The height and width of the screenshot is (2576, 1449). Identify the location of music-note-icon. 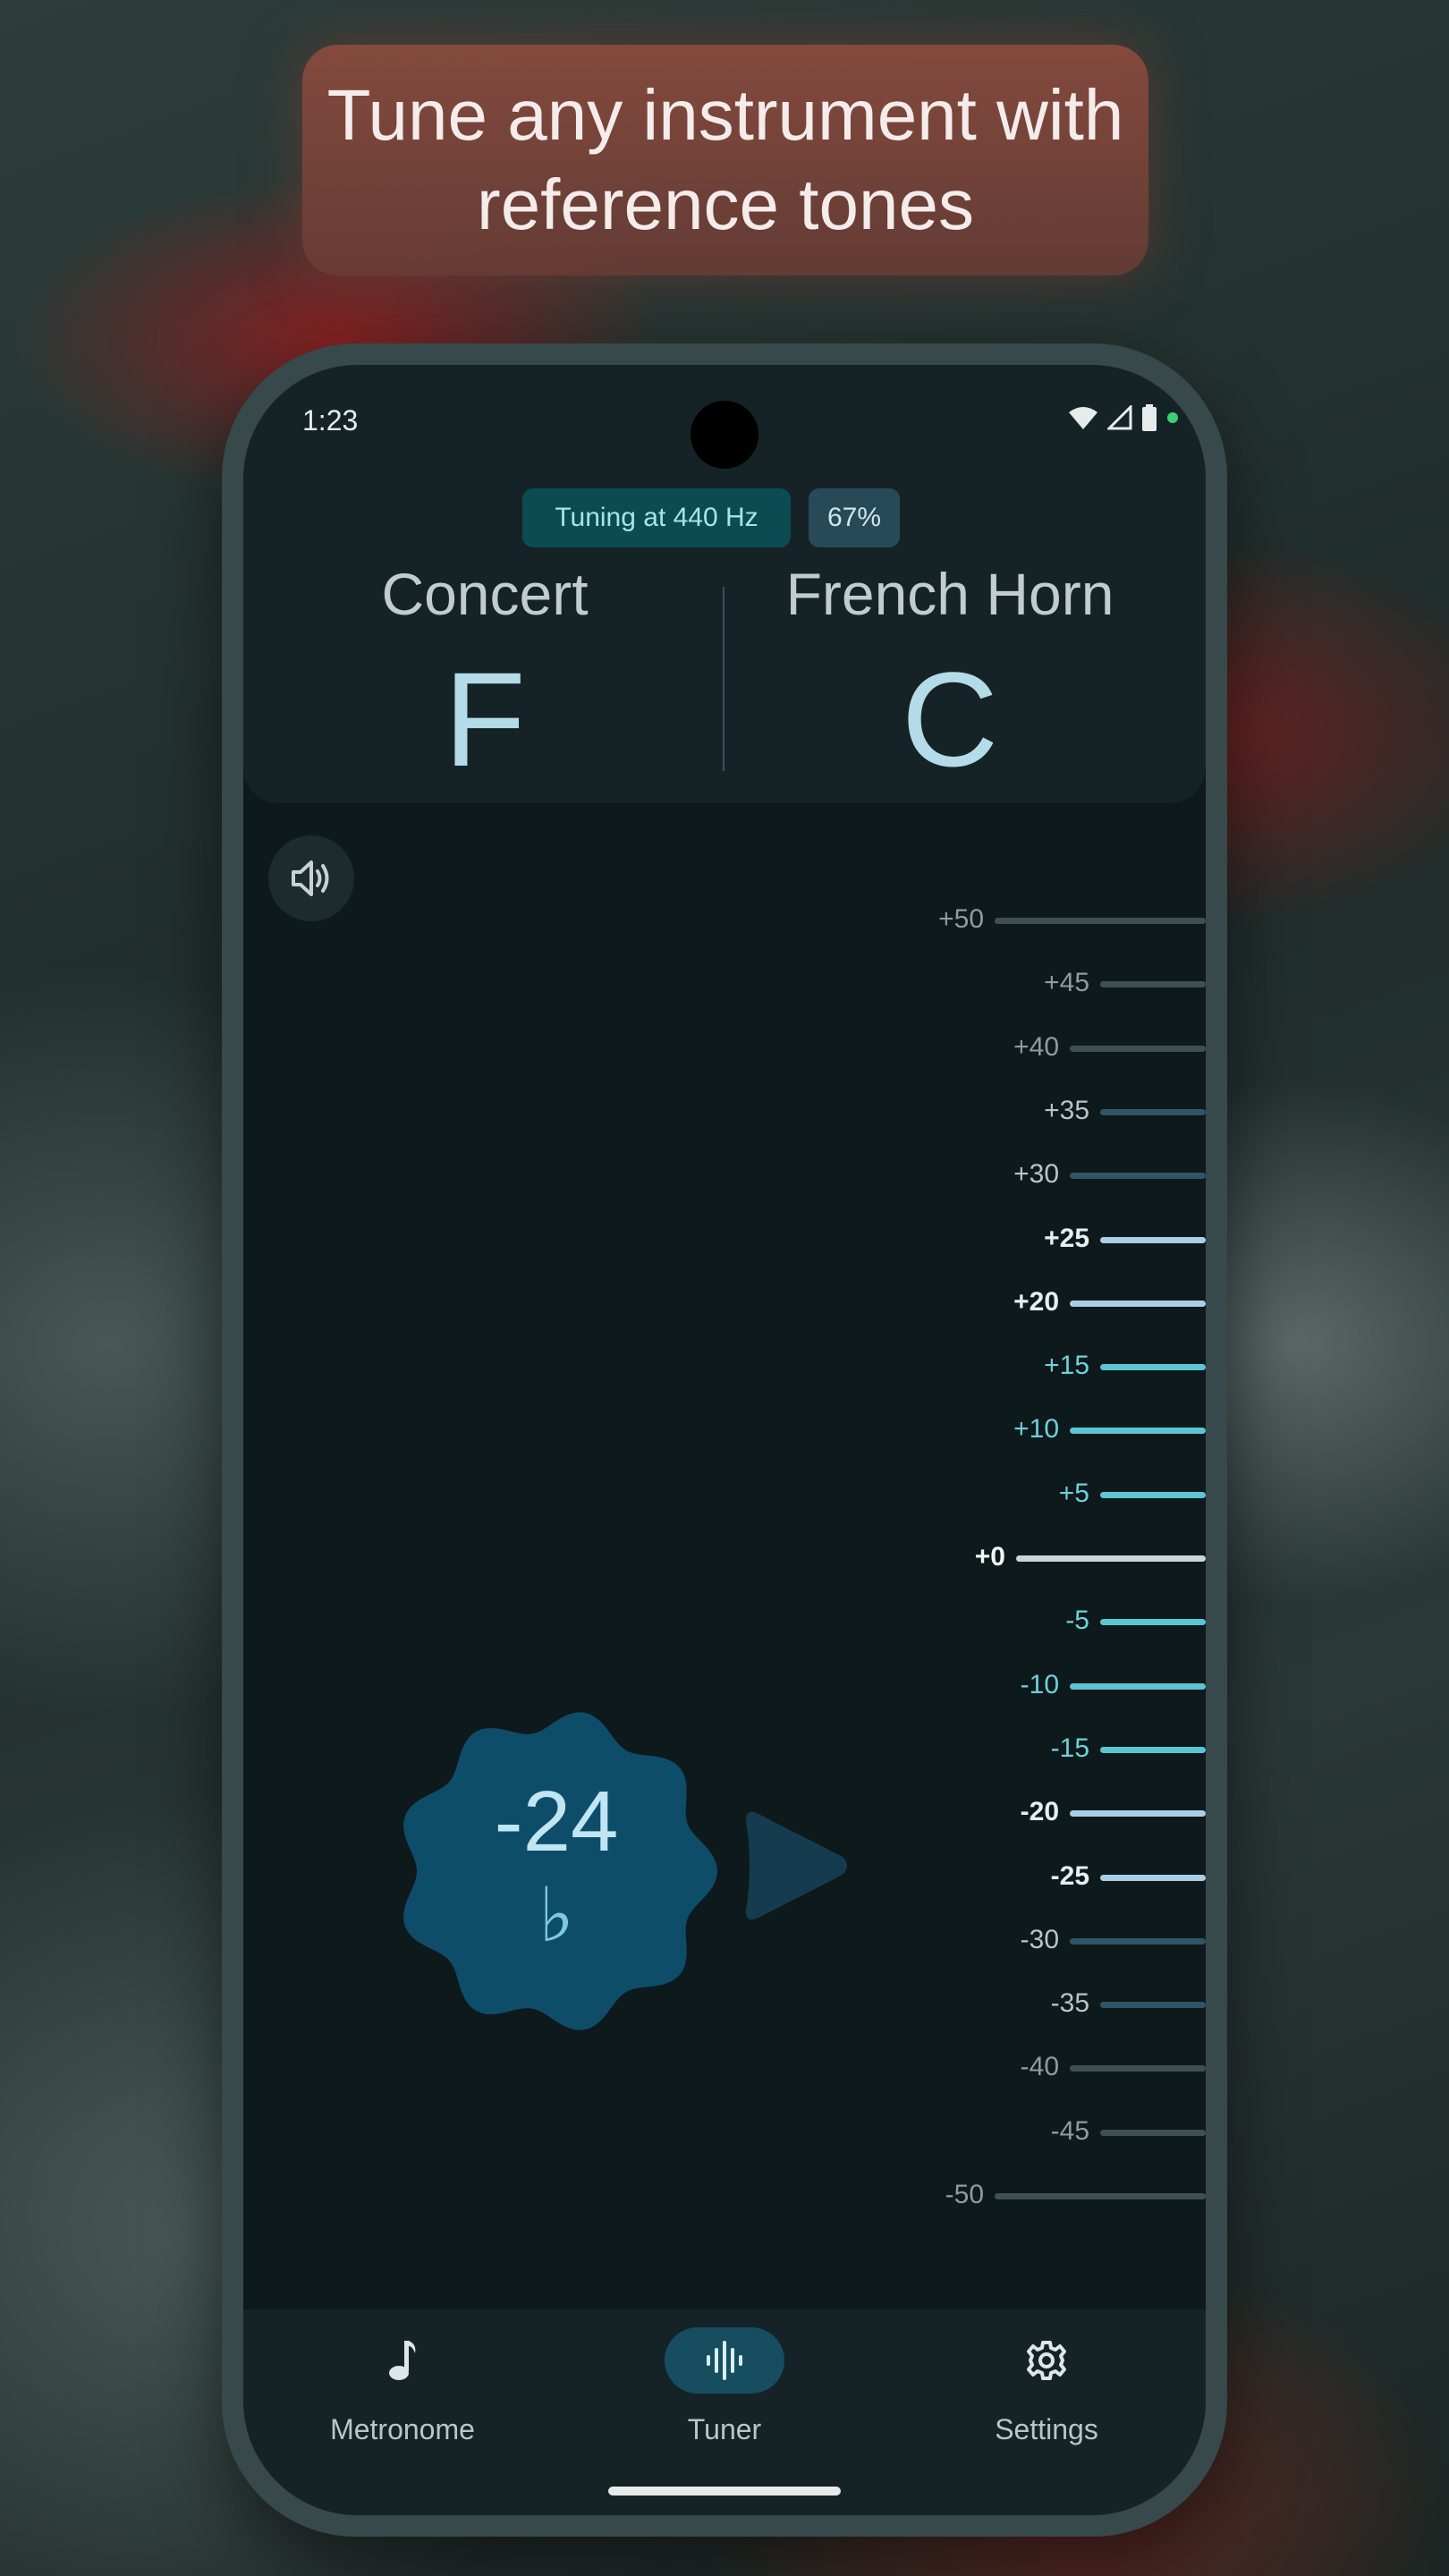
(402, 2360).